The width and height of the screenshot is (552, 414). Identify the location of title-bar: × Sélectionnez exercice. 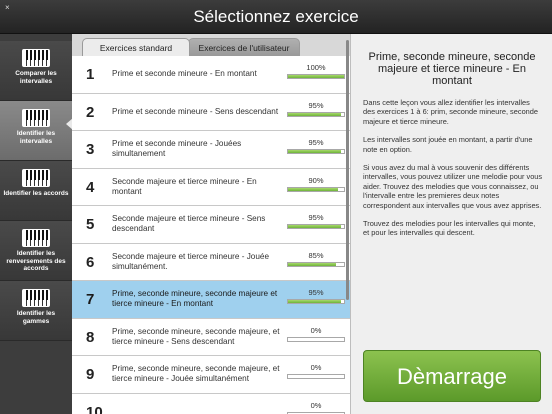
(276, 17).